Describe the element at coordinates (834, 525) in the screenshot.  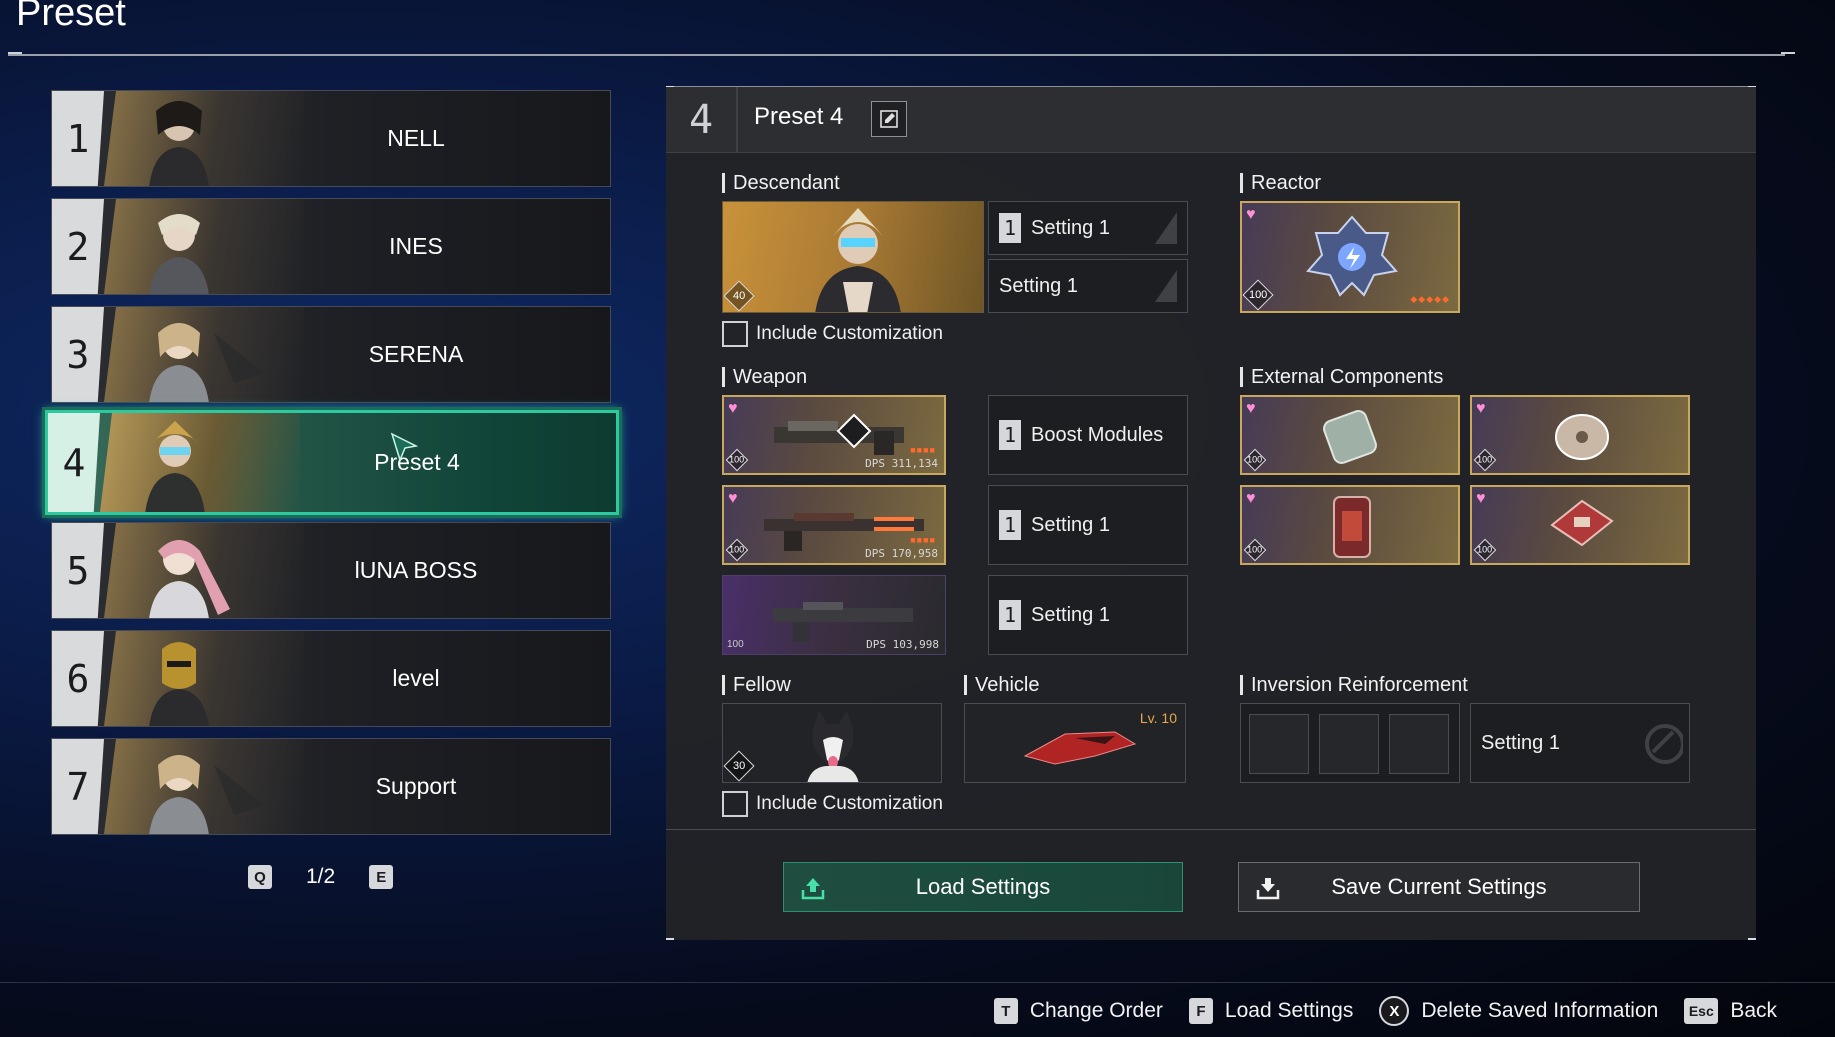
I see `weapon-slot-2: ♥ ■■■■ DPS 170,958 100` at that location.